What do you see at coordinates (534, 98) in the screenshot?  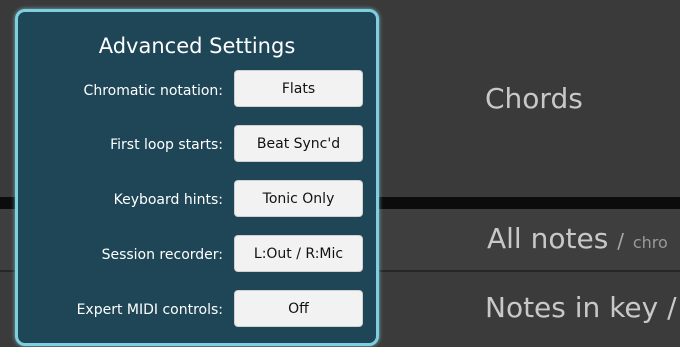 I see `chords-label: Chords` at bounding box center [534, 98].